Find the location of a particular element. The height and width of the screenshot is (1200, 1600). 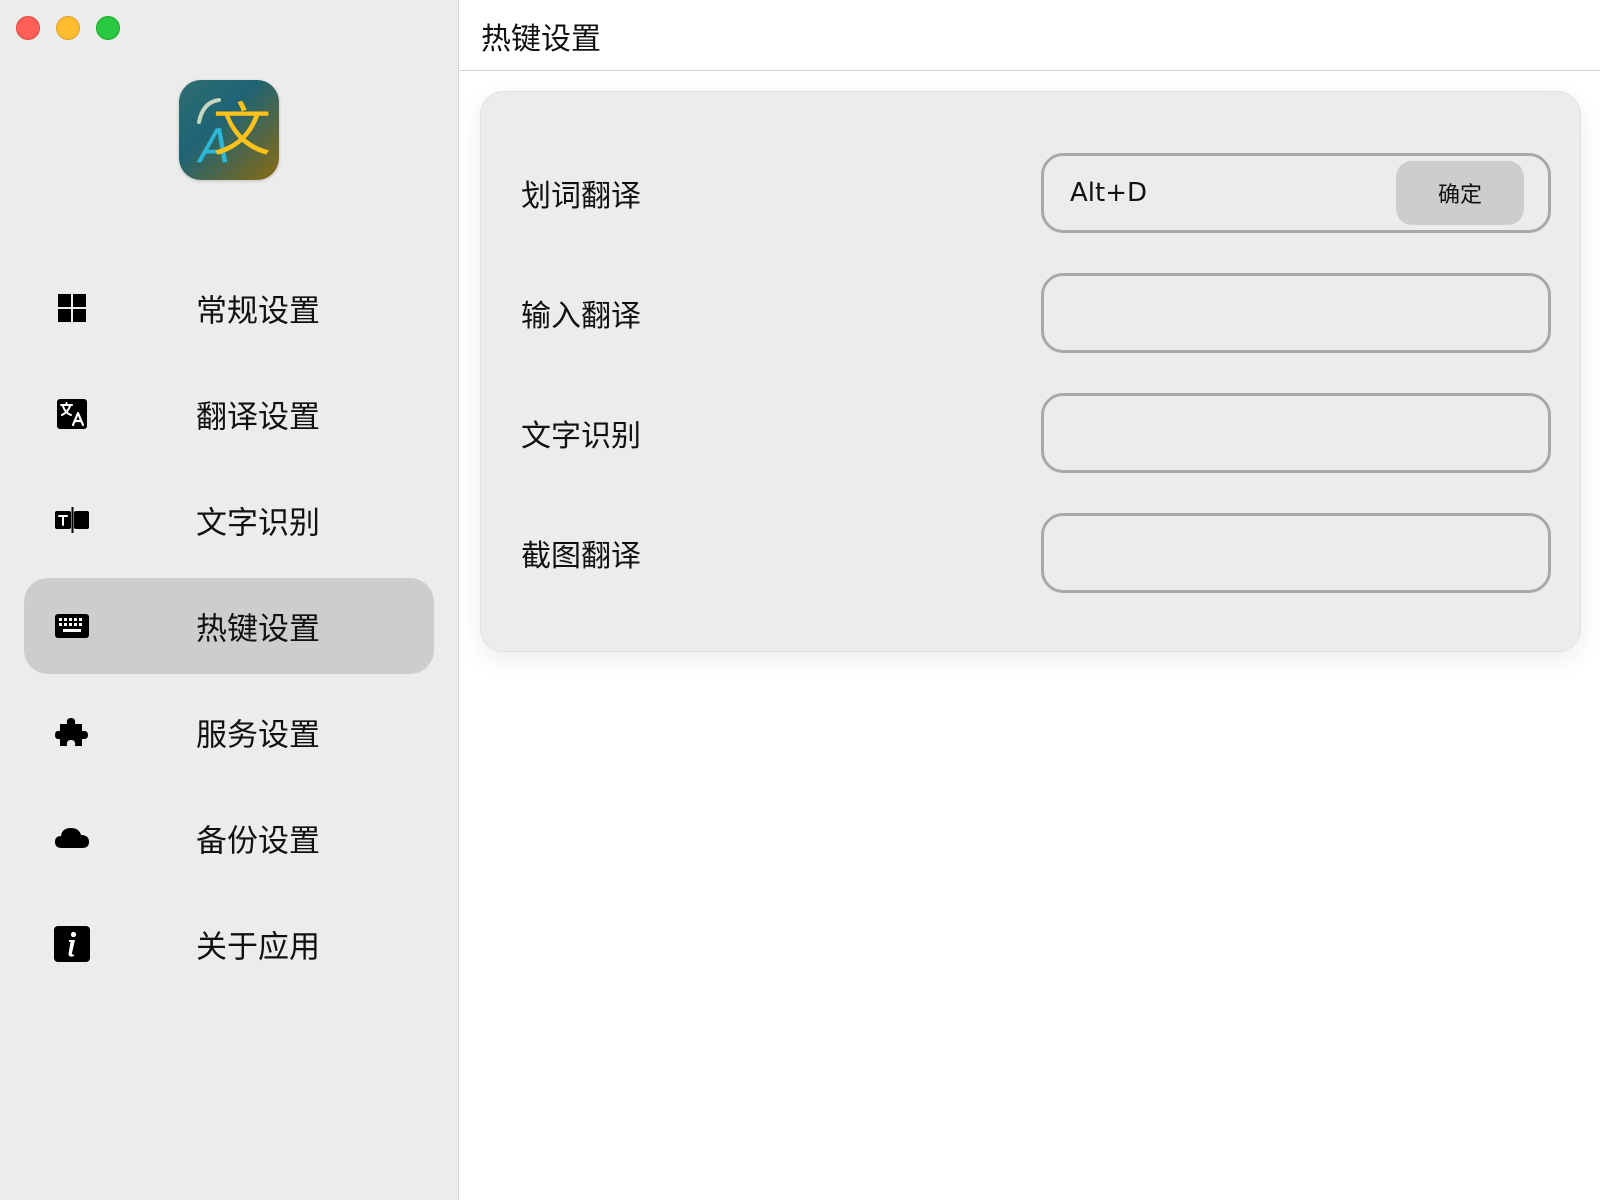

sidebar-item-translate: 翻译设置 is located at coordinates (229, 414).